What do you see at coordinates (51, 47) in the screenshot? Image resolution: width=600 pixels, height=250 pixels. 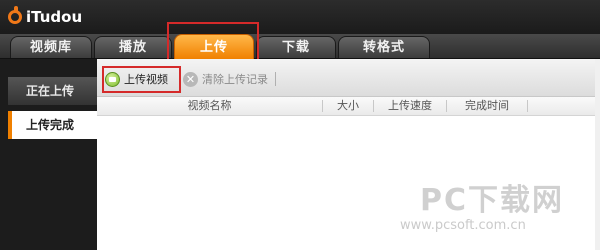 I see `tab-video-library: 视频库` at bounding box center [51, 47].